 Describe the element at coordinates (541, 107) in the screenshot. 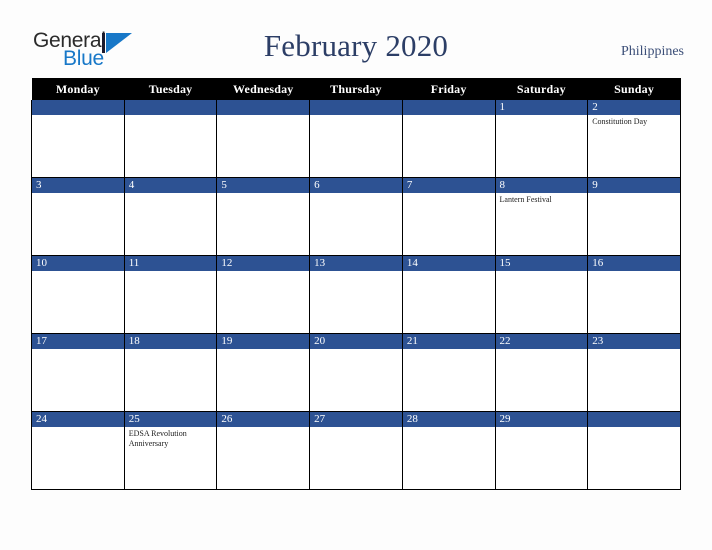

I see `day-number: 1` at that location.